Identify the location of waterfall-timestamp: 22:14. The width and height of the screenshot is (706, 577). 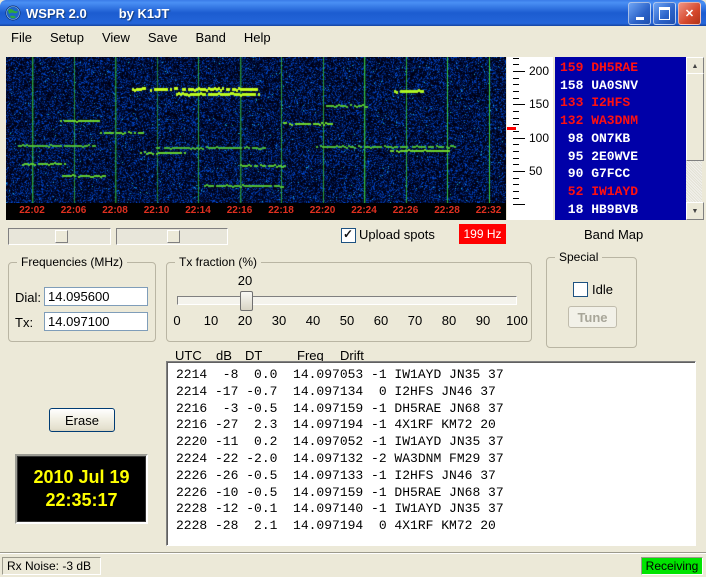
(198, 210).